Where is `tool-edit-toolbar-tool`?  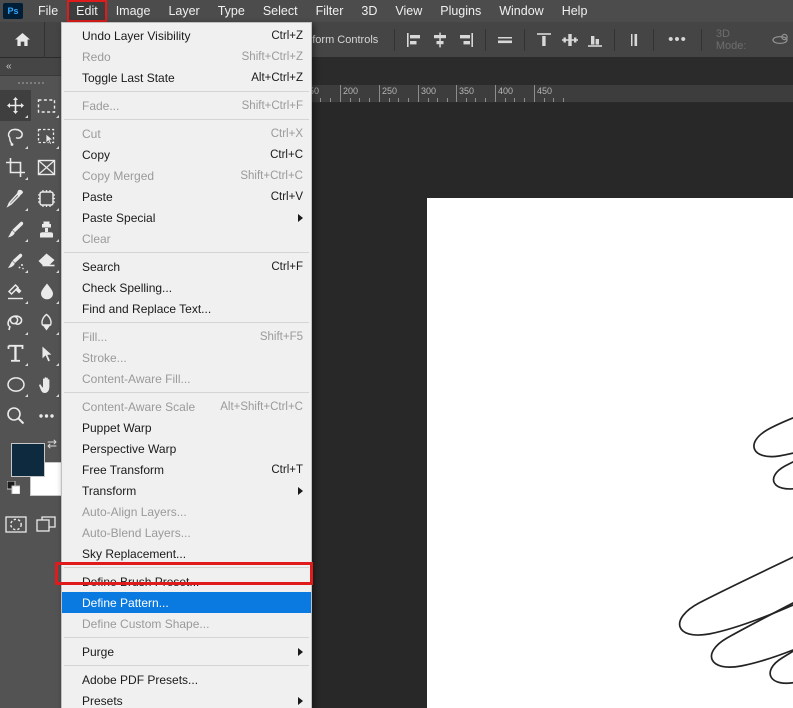 tool-edit-toolbar-tool is located at coordinates (46, 415).